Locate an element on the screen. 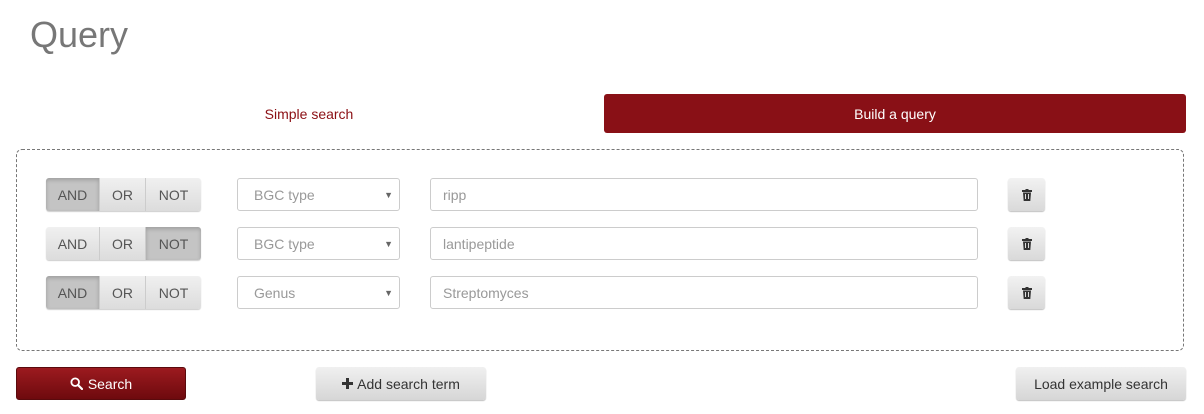  tab-build-query-label: Build a query is located at coordinates (895, 113).